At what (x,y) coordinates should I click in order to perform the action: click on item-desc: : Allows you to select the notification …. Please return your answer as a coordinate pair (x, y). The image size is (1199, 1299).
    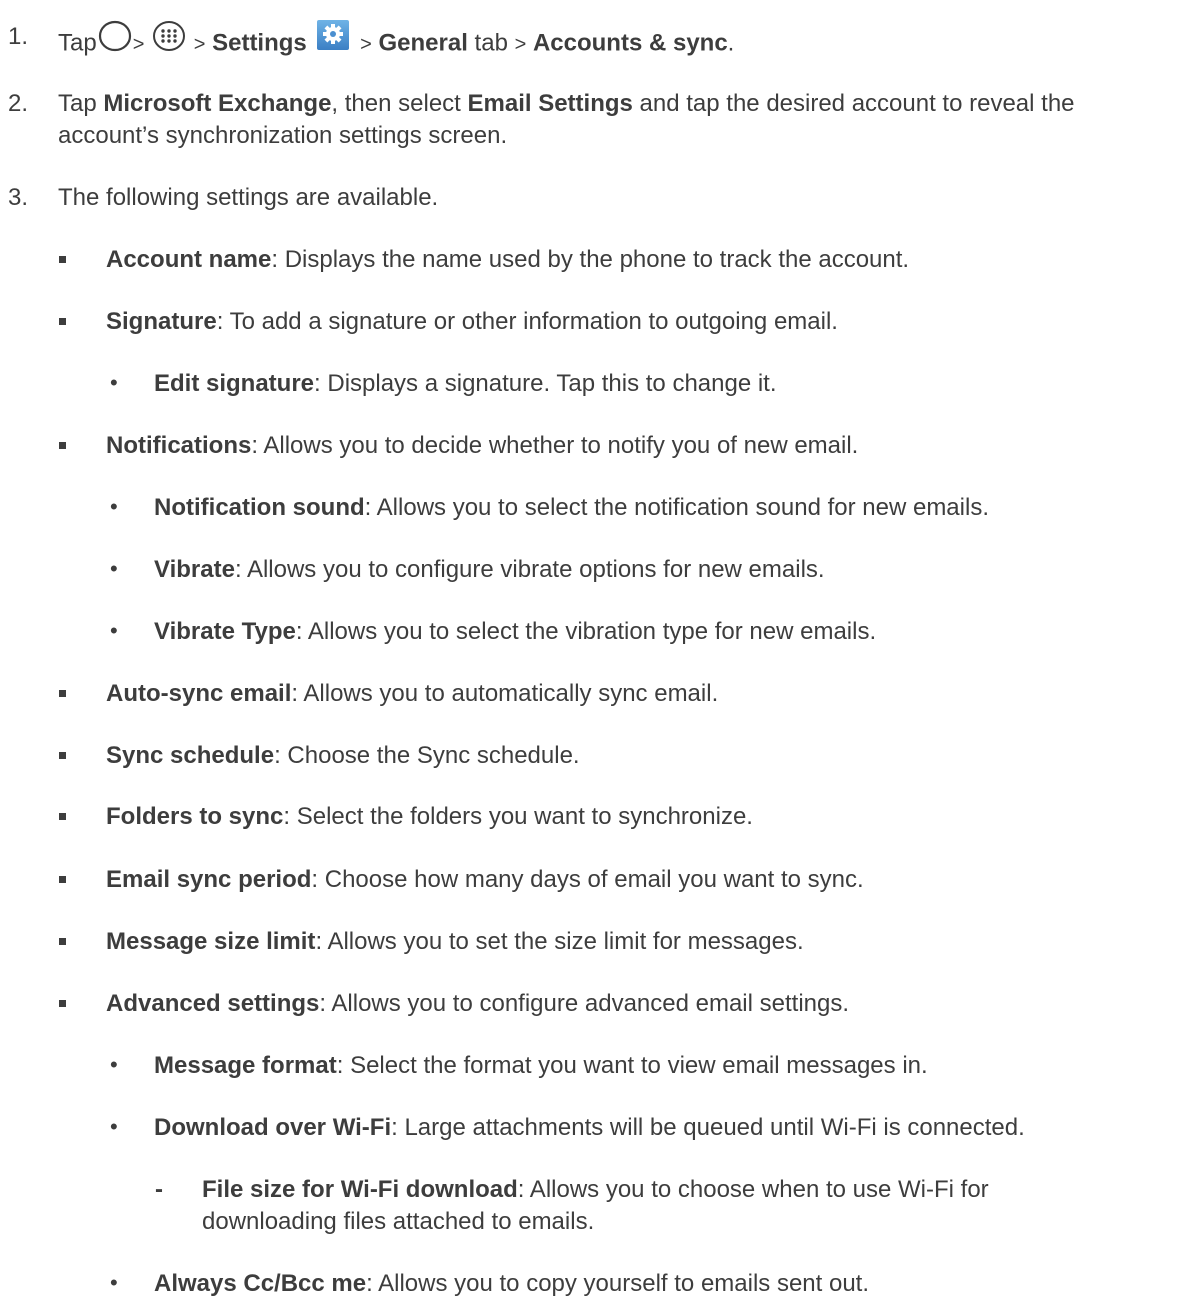
    Looking at the image, I should click on (676, 507).